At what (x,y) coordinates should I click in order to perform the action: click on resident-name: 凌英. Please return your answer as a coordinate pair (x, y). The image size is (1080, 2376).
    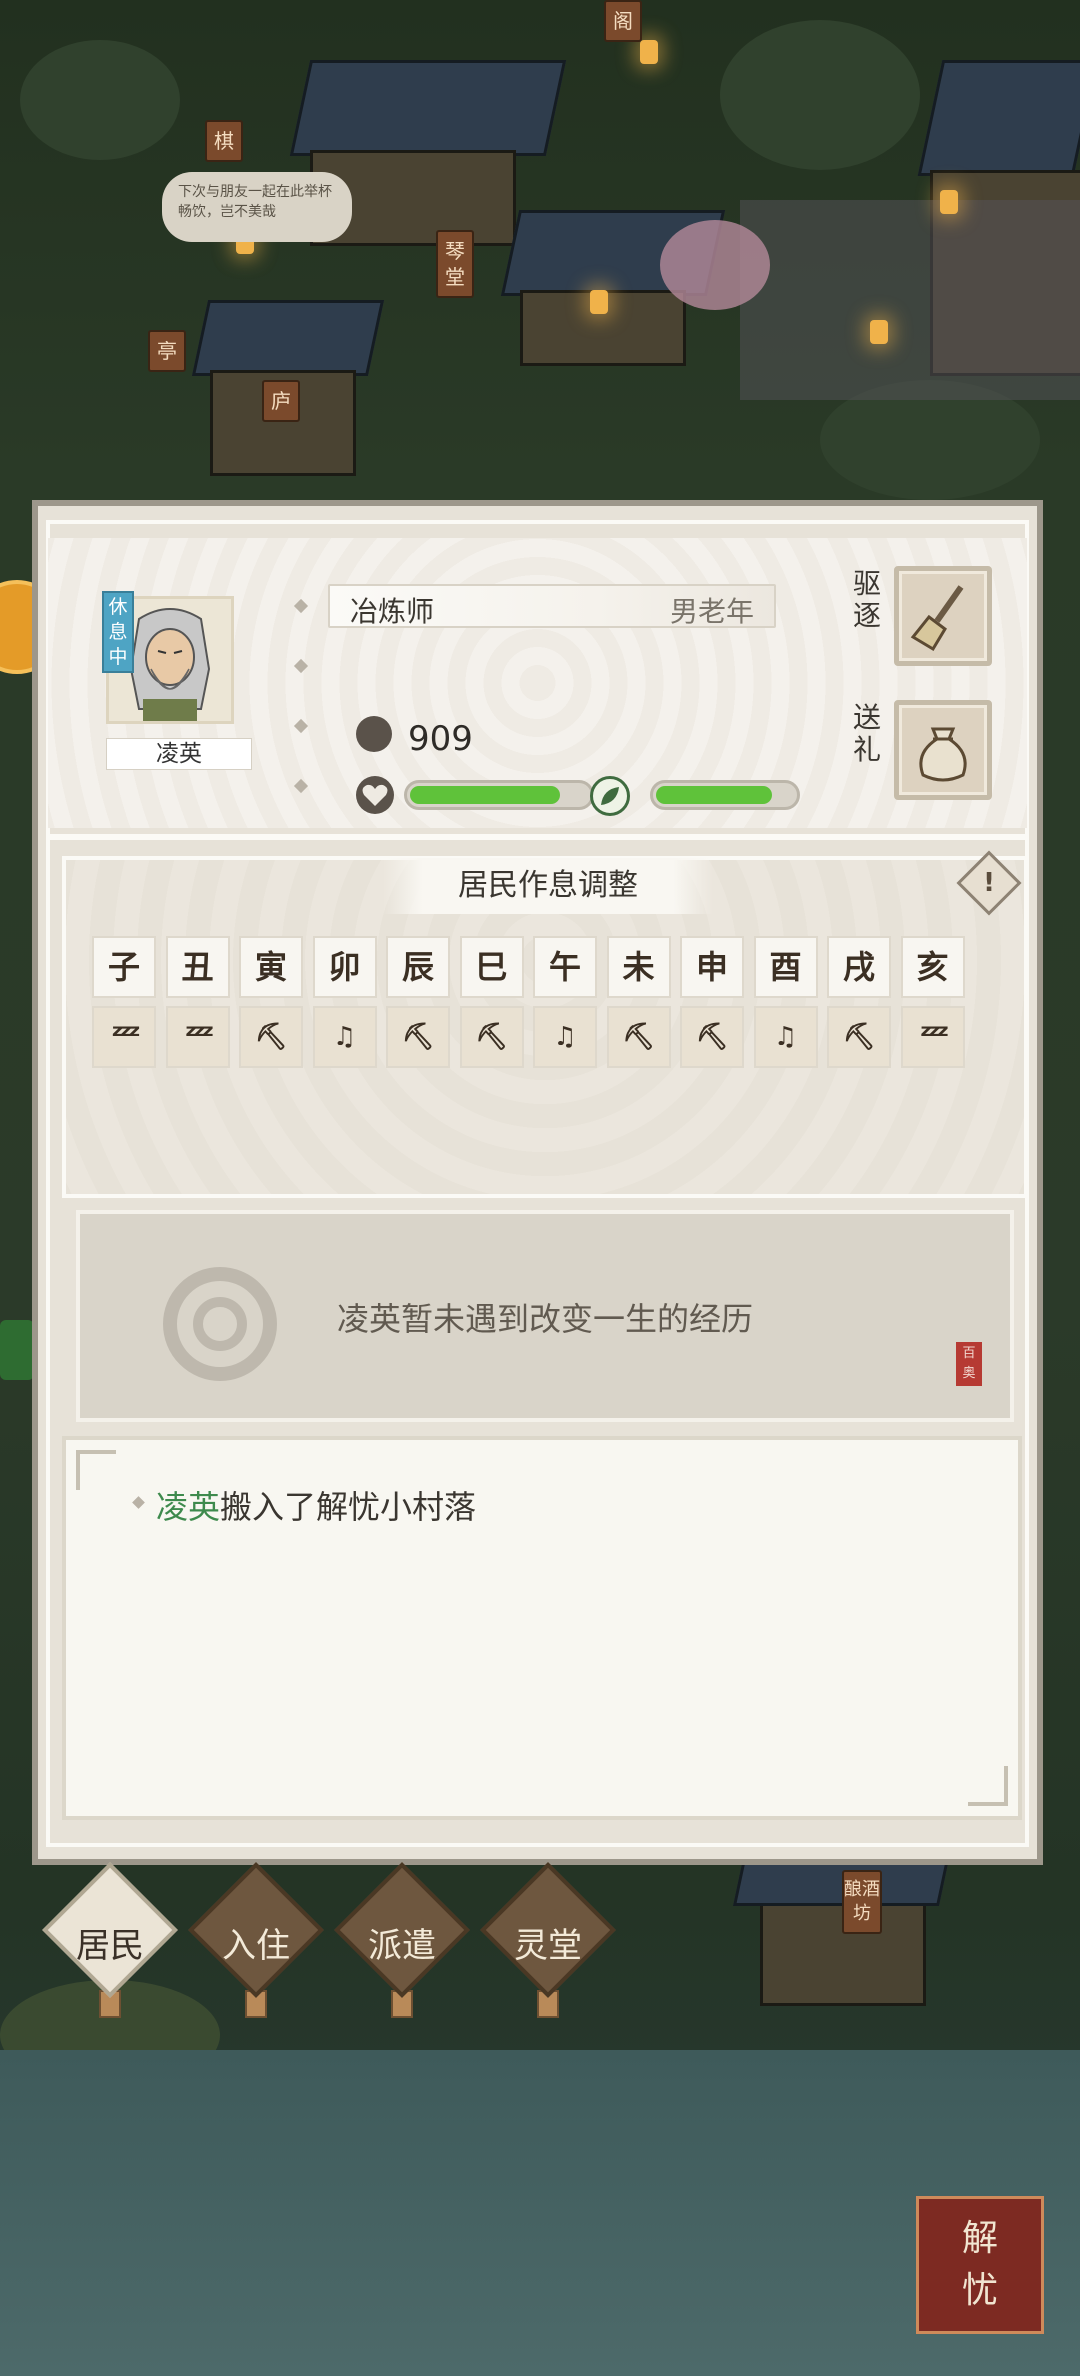
    Looking at the image, I should click on (179, 754).